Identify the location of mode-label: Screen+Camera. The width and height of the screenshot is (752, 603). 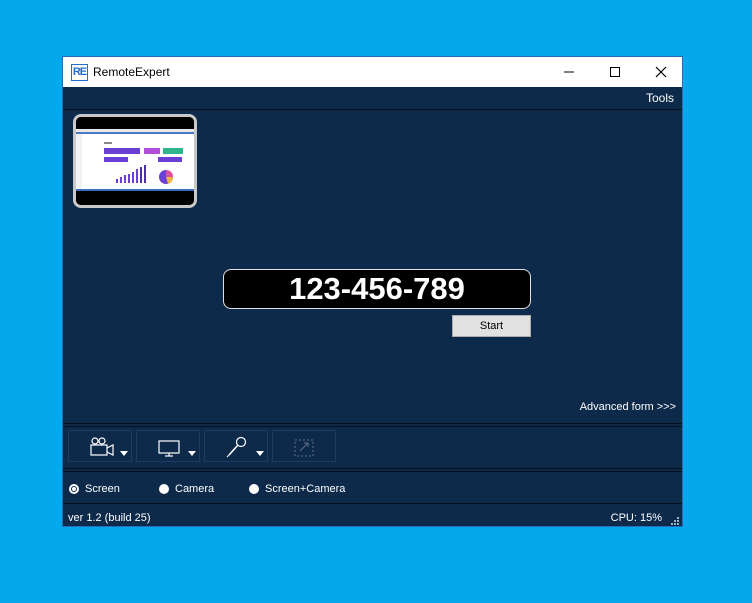
(305, 489).